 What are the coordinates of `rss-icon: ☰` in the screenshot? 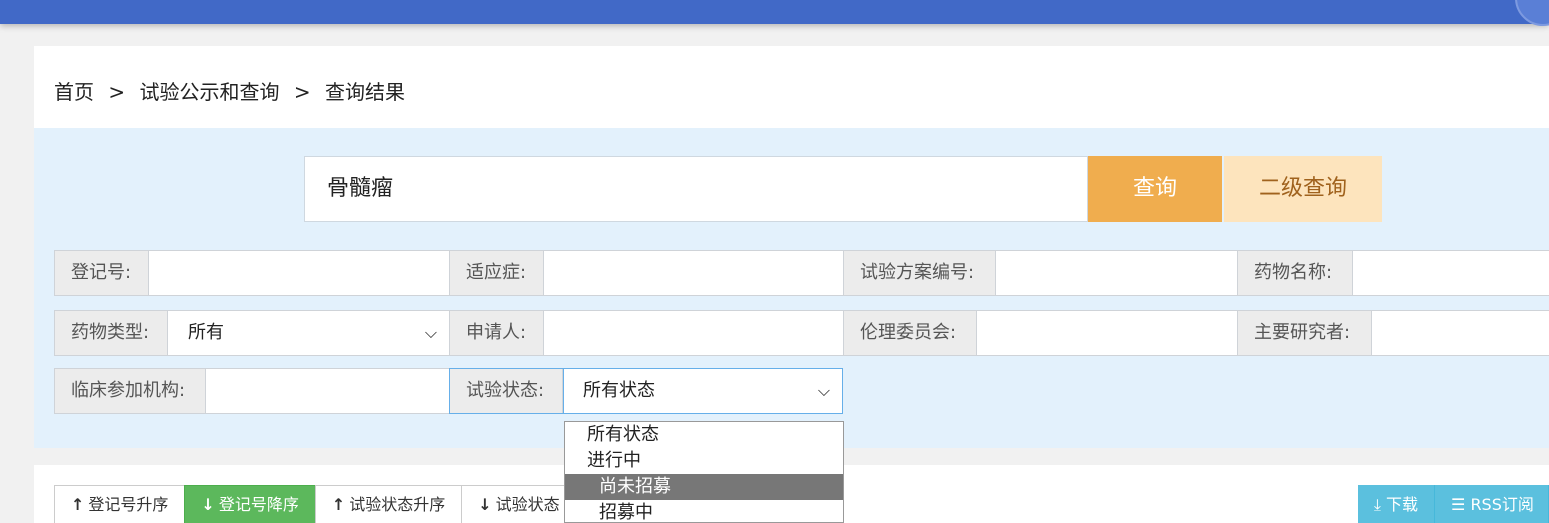 It's located at (1458, 504).